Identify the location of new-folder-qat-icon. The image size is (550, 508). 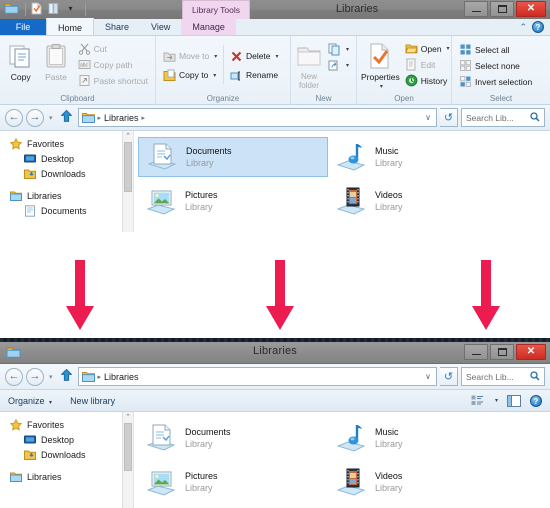
(53, 9).